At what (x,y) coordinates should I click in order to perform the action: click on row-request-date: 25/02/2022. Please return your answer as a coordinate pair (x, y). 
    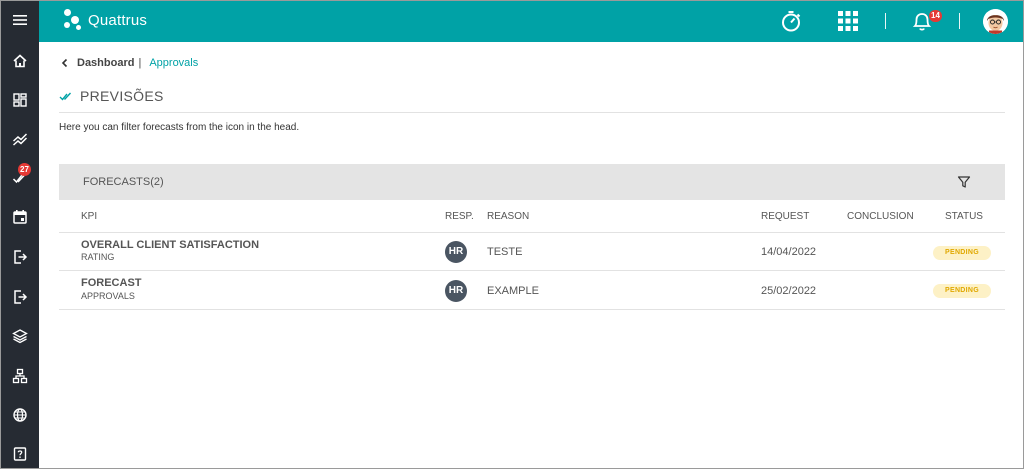
    Looking at the image, I should click on (789, 291).